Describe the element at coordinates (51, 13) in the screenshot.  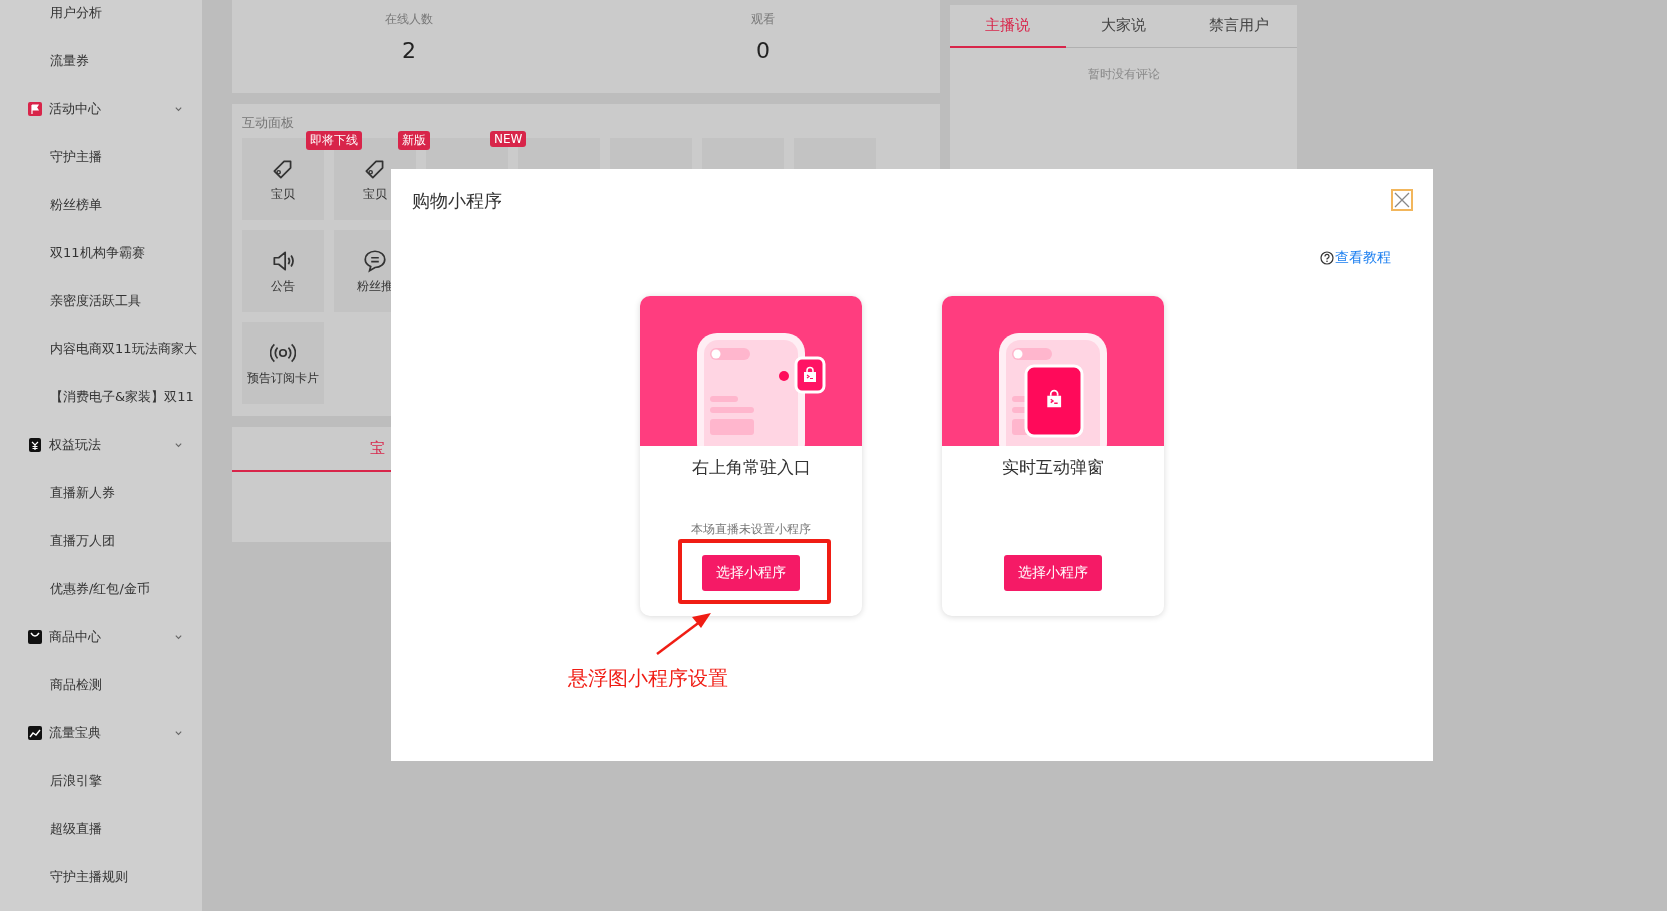
I see `sidebar-item: 用户分析` at that location.